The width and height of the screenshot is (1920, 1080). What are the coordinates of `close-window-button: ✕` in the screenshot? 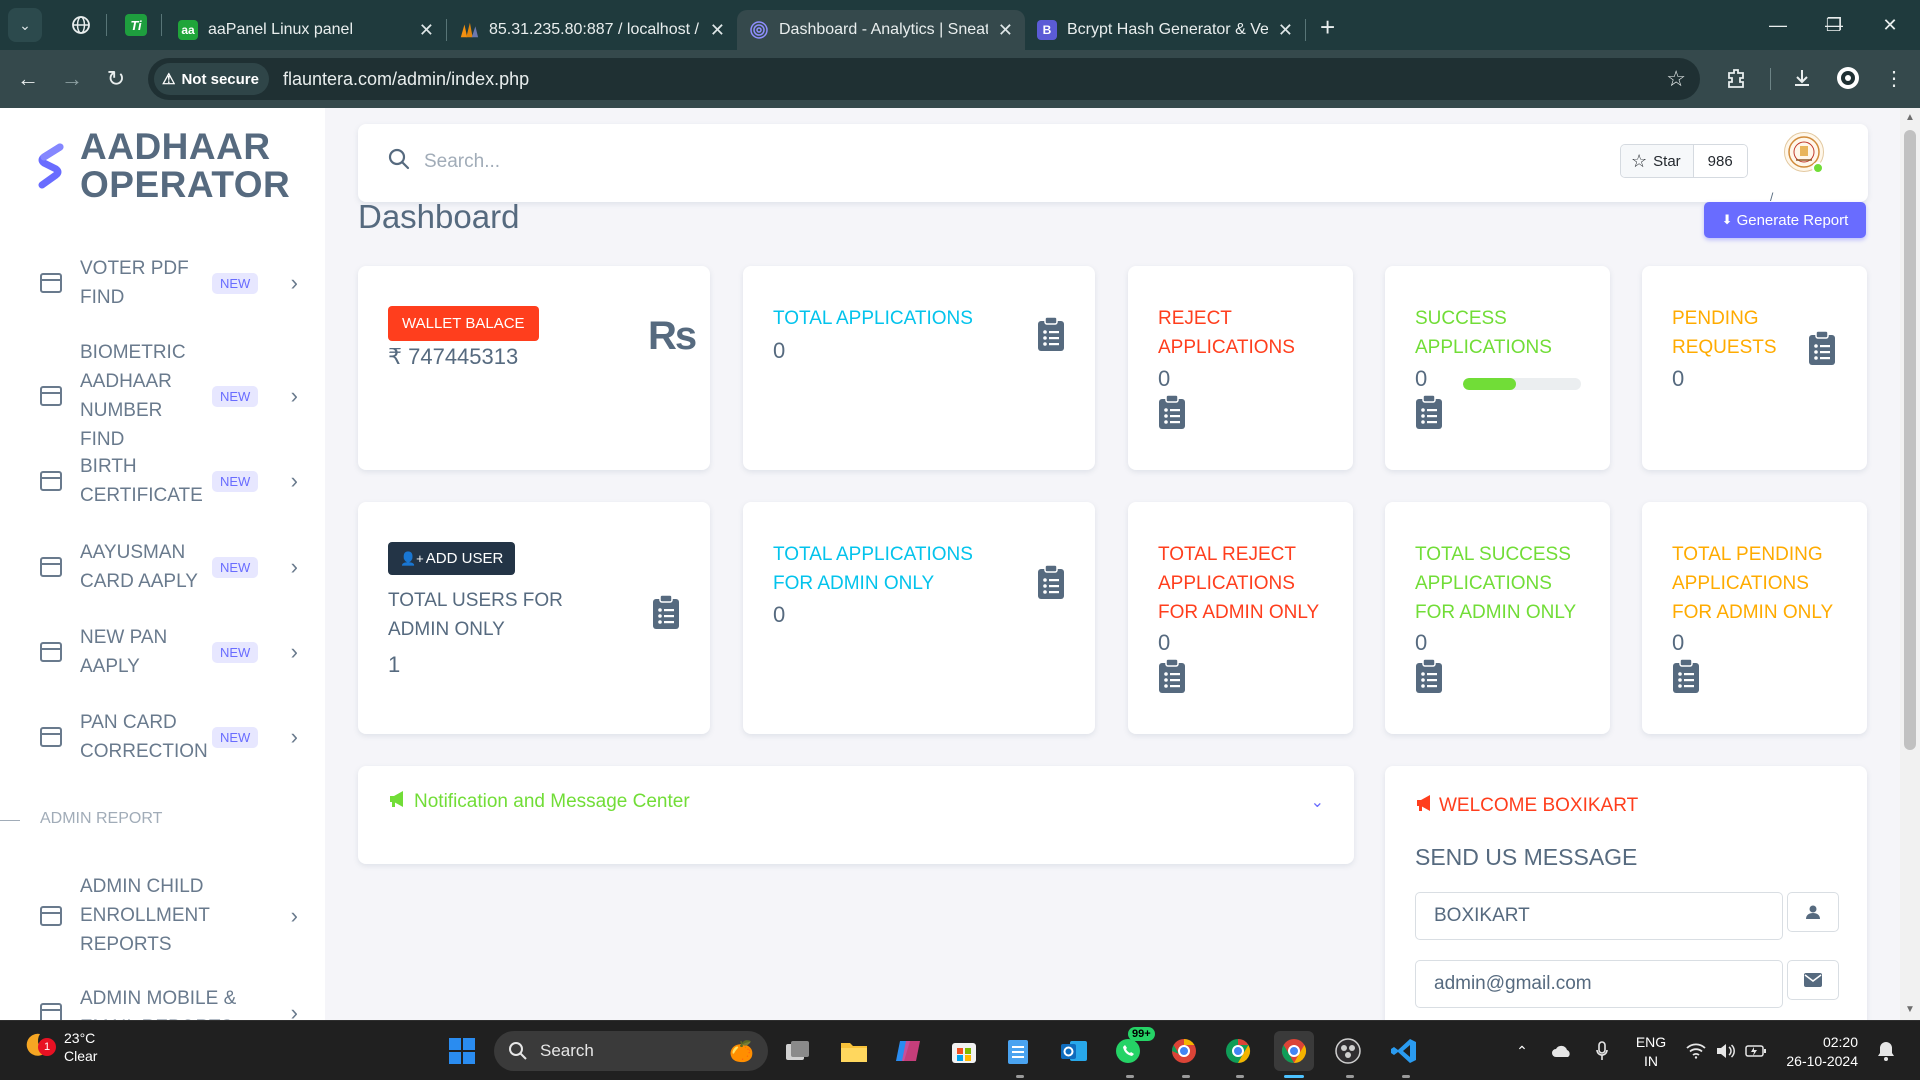 It's located at (1890, 25).